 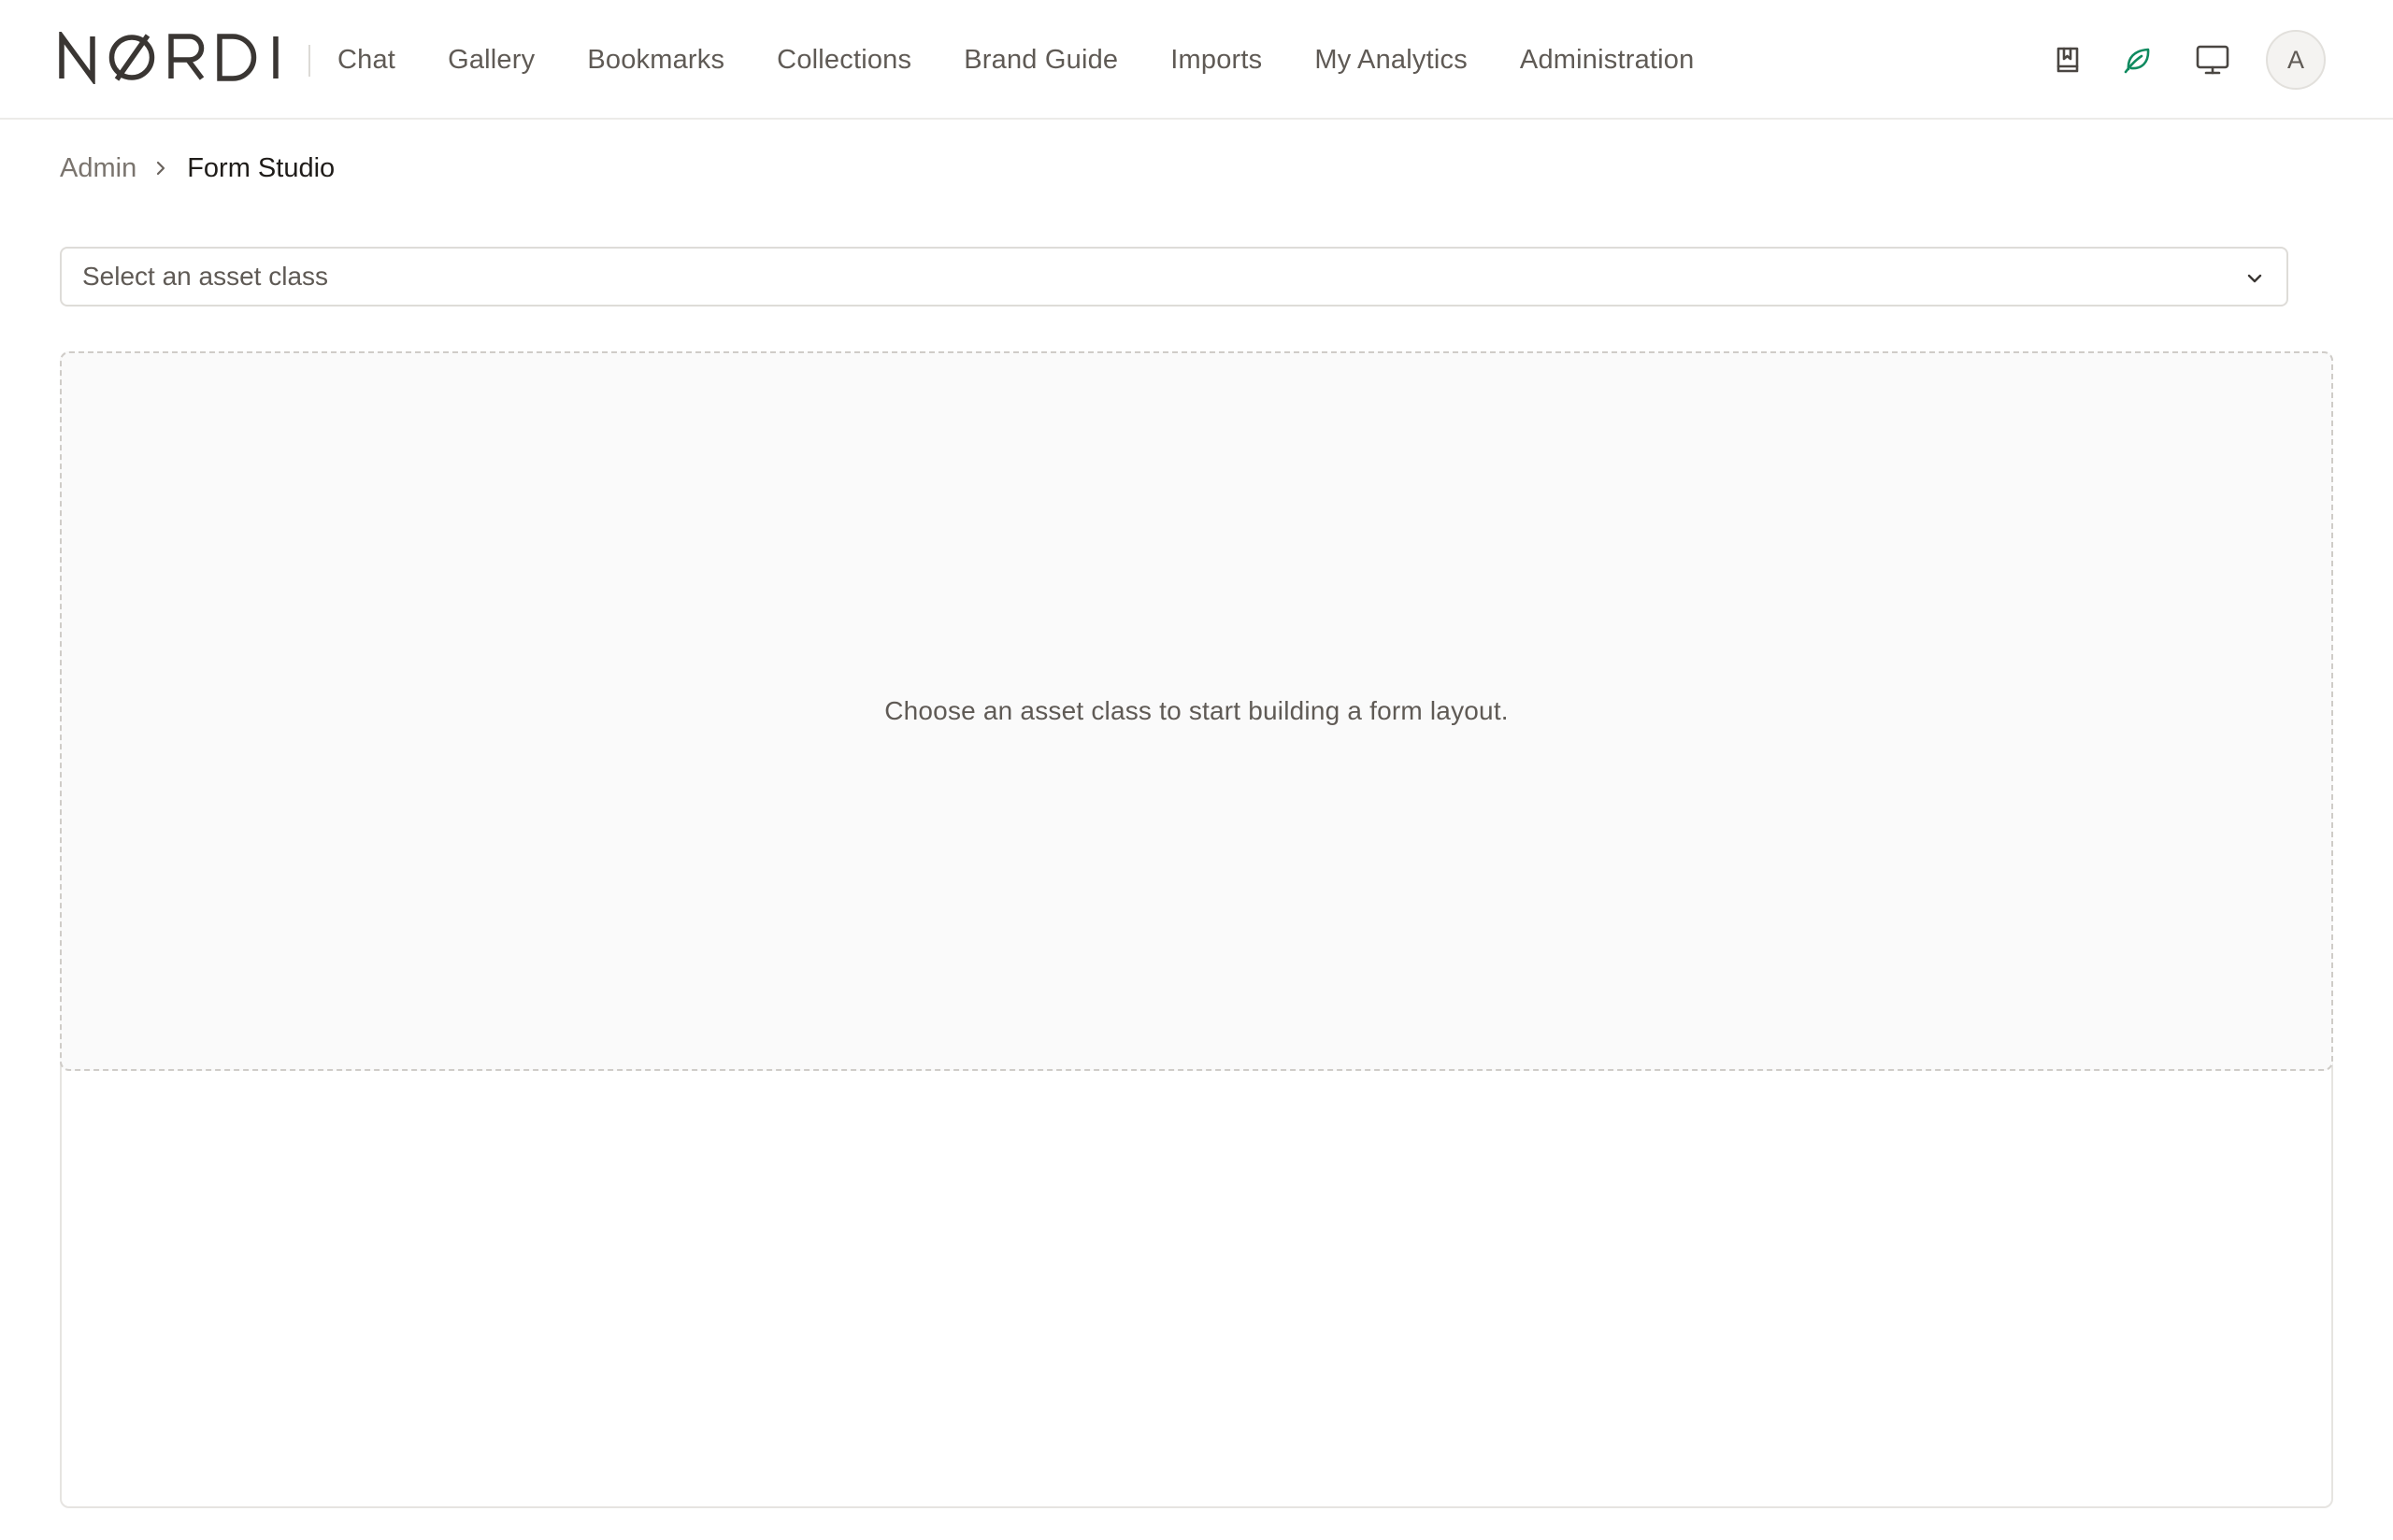 What do you see at coordinates (161, 168) in the screenshot?
I see `chevron-right-icon` at bounding box center [161, 168].